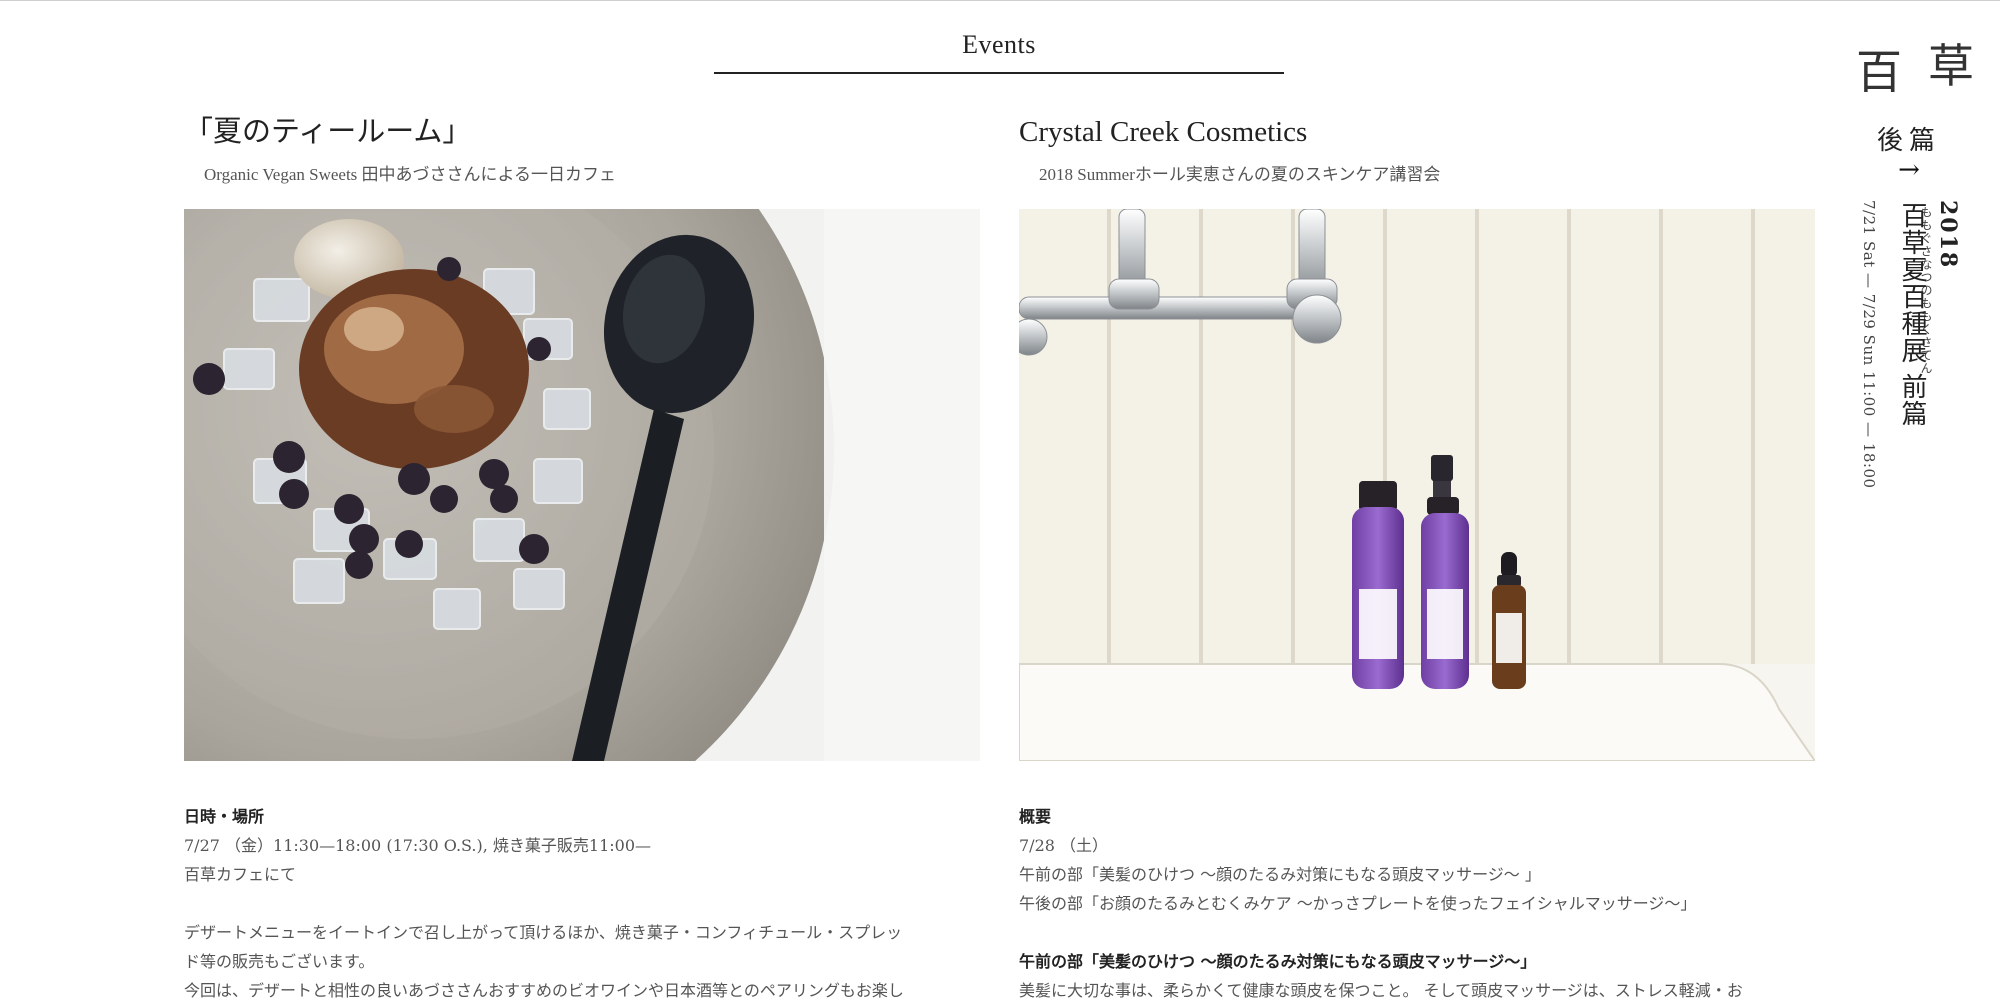 This screenshot has width=2000, height=1005. Describe the element at coordinates (1913, 75) in the screenshot. I see `brand-logo: 百 草` at that location.